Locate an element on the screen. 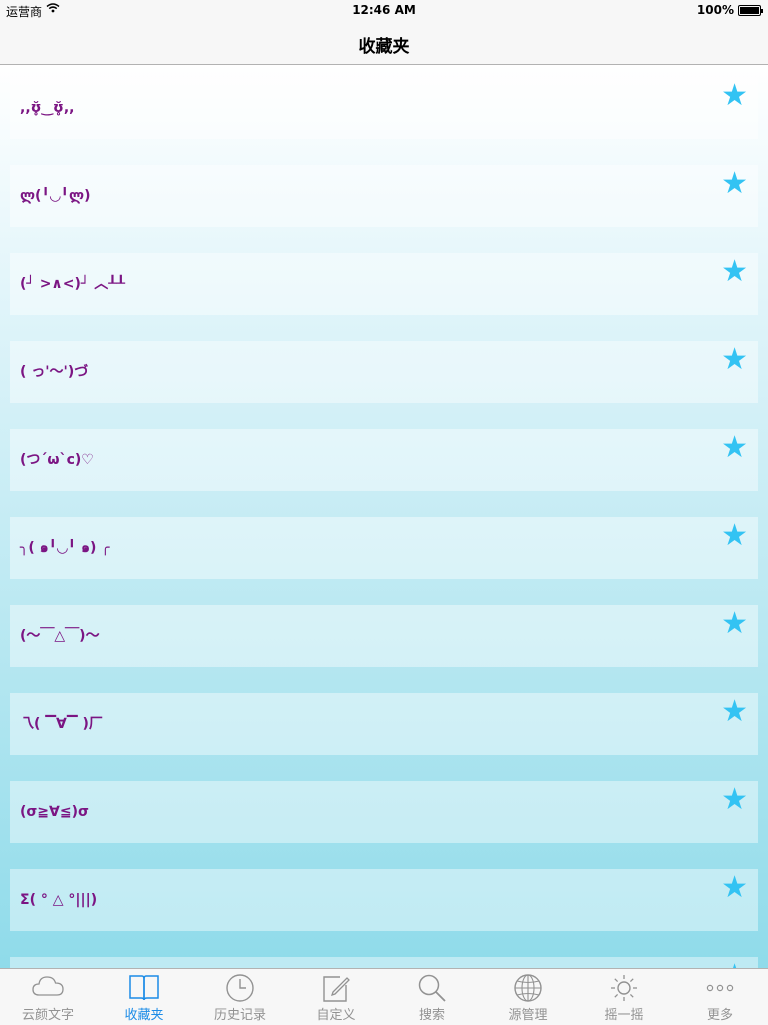 The image size is (768, 1025). status-time: 12:46 AM is located at coordinates (384, 10).